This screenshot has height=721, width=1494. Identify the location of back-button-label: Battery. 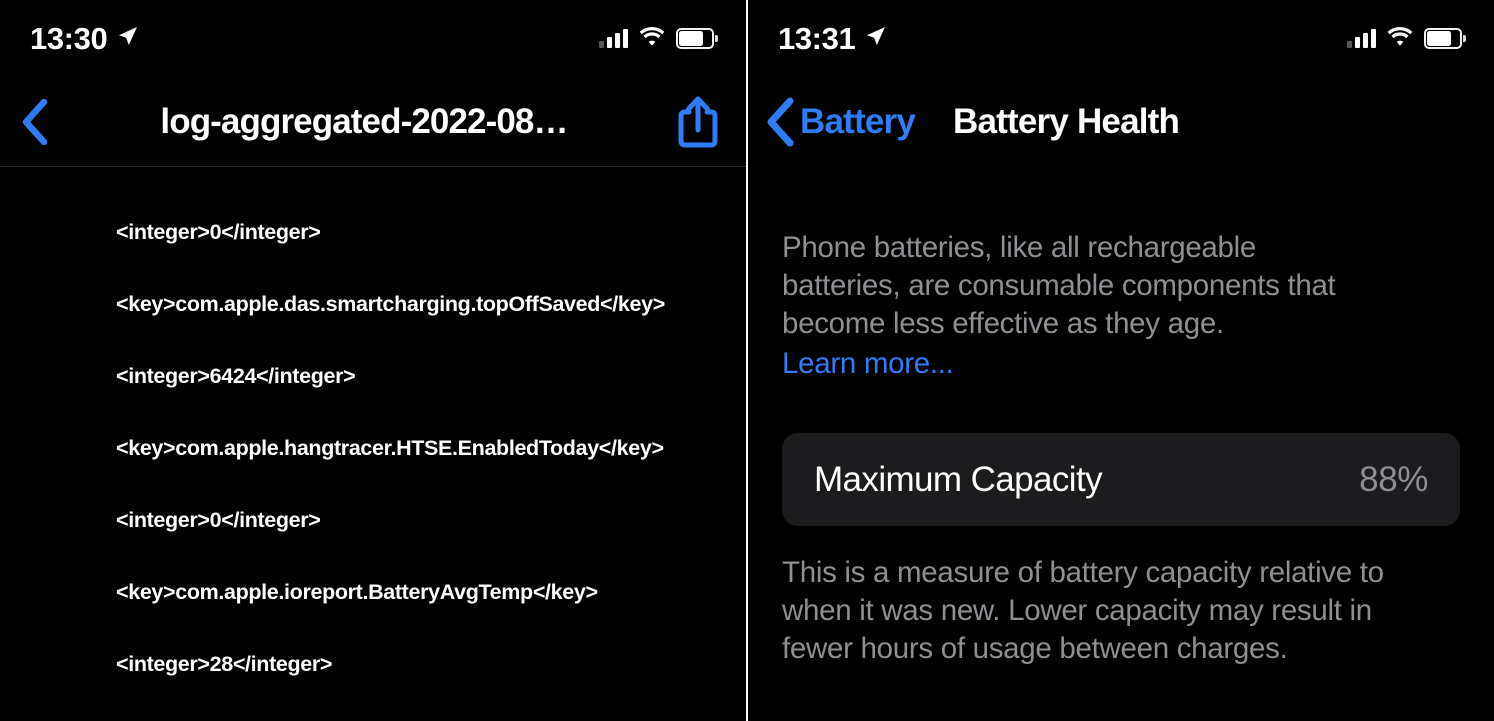
(858, 121).